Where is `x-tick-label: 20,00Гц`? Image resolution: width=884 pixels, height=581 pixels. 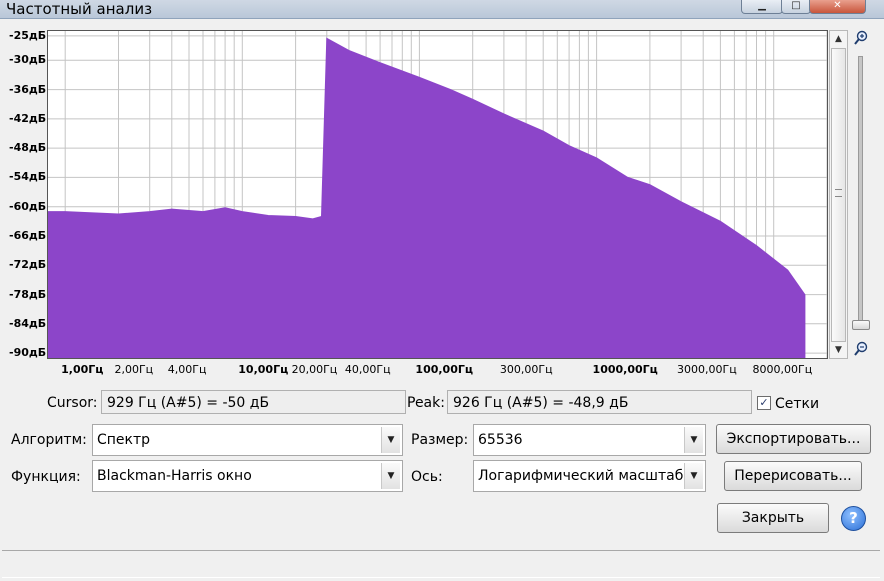 x-tick-label: 20,00Гц is located at coordinates (314, 369).